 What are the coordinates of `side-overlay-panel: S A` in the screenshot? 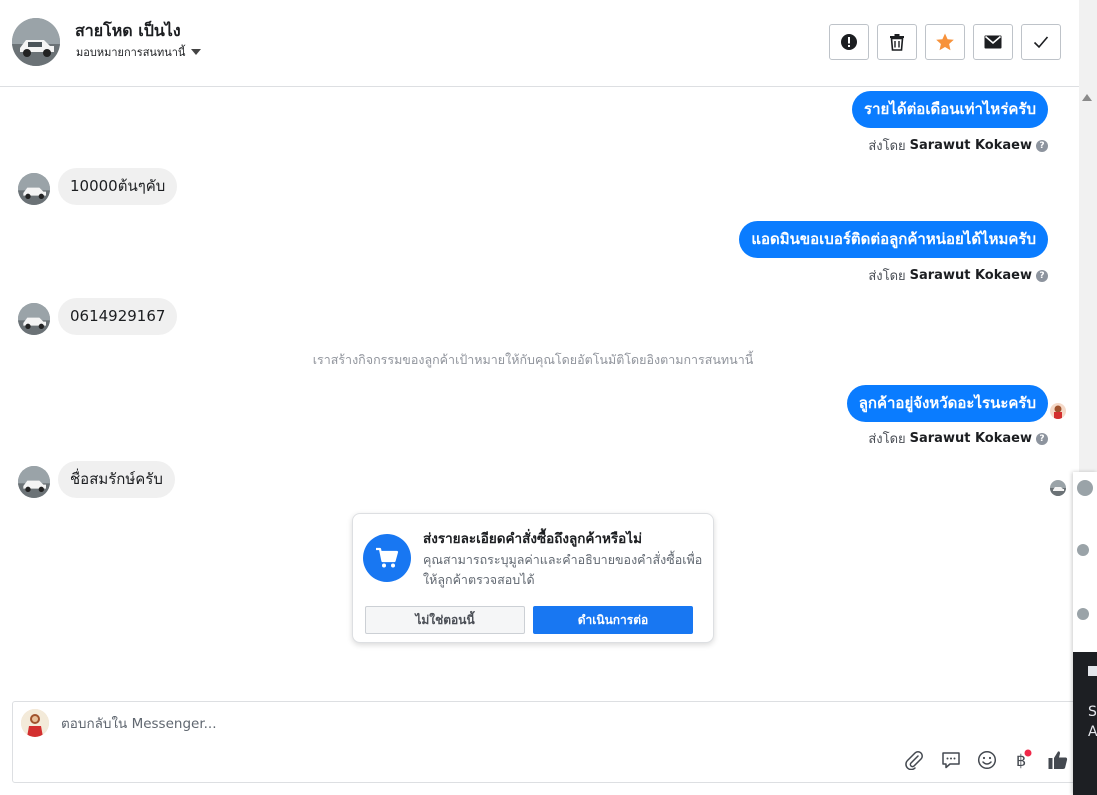 It's located at (1085, 633).